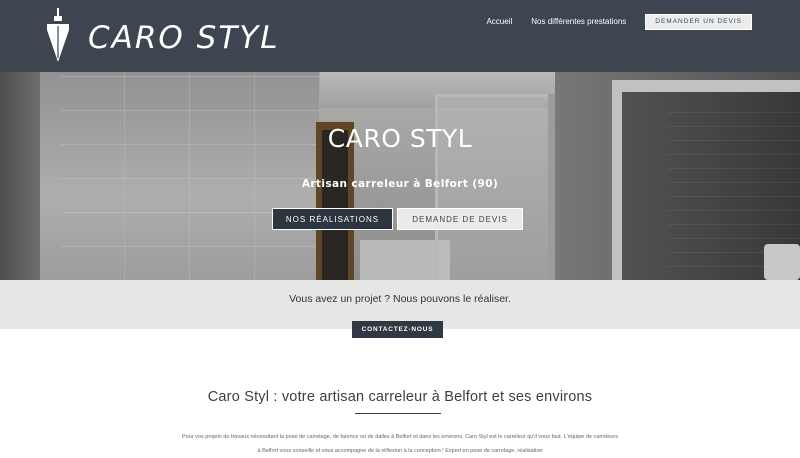 The image size is (800, 458). Describe the element at coordinates (698, 22) in the screenshot. I see `nav-devis-button: DEMANDER UN DEVIS` at that location.